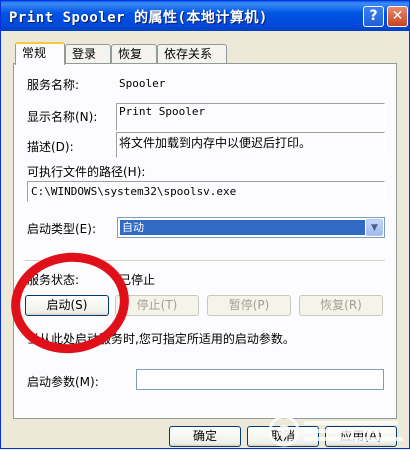 This screenshot has height=450, width=410. Describe the element at coordinates (161, 339) in the screenshot. I see `start-params-hint: 当从此处启动服务时,您可指定所适用的启动参数。` at that location.